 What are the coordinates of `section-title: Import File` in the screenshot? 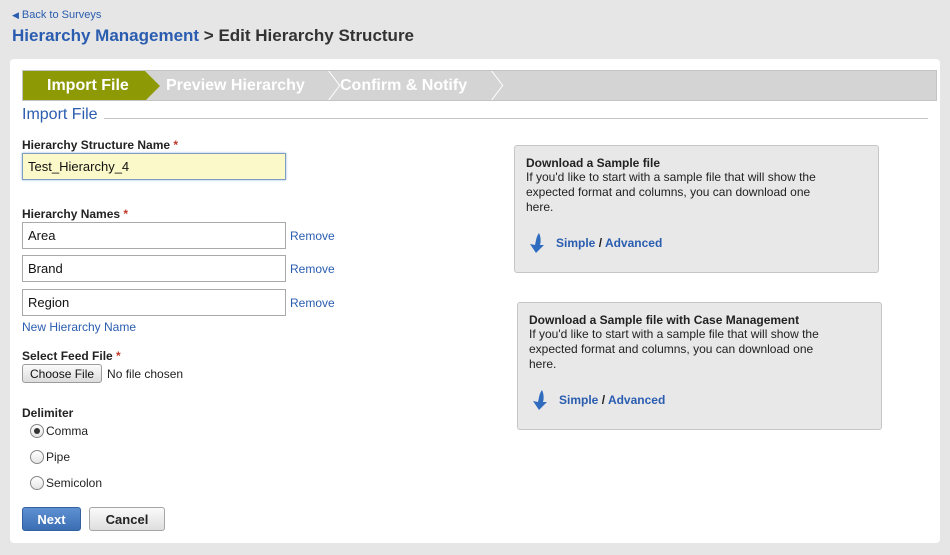 It's located at (63, 115).